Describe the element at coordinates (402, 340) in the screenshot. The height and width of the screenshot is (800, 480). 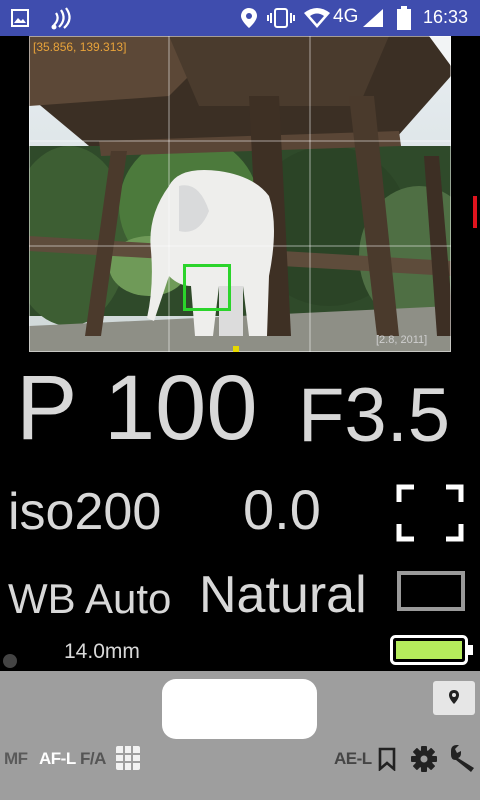
I see `preview-info: [2.8, 2011]` at that location.